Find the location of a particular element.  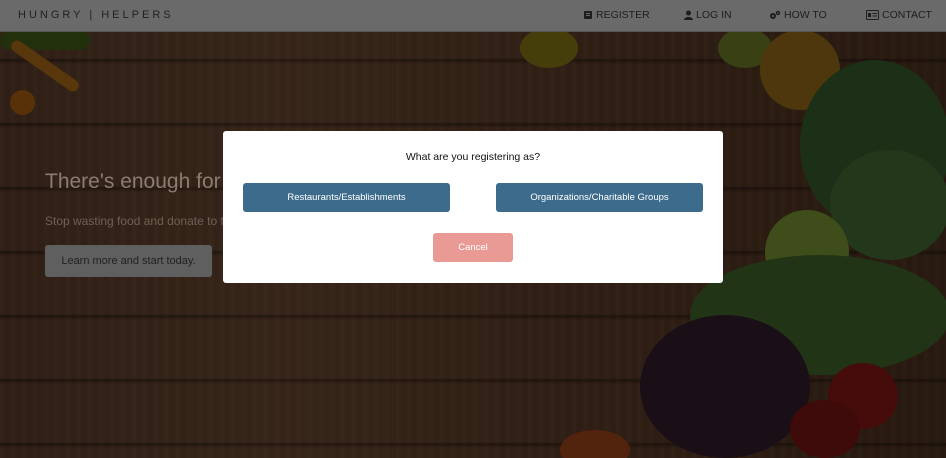

nav-register-label: REGISTER is located at coordinates (623, 15).